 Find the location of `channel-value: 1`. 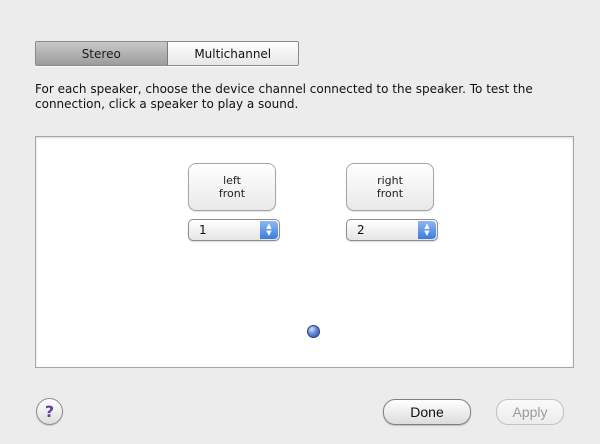

channel-value: 1 is located at coordinates (203, 230).